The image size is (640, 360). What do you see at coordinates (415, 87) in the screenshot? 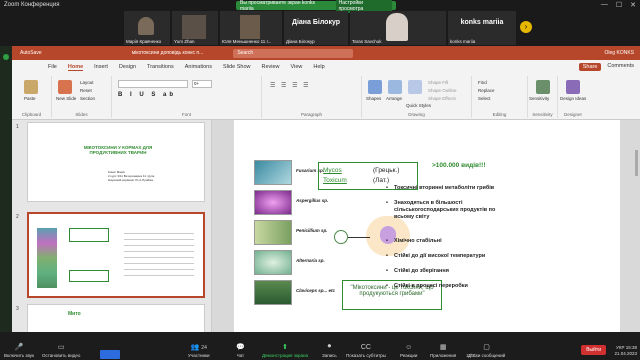
I see `quick-styles-icon` at bounding box center [415, 87].